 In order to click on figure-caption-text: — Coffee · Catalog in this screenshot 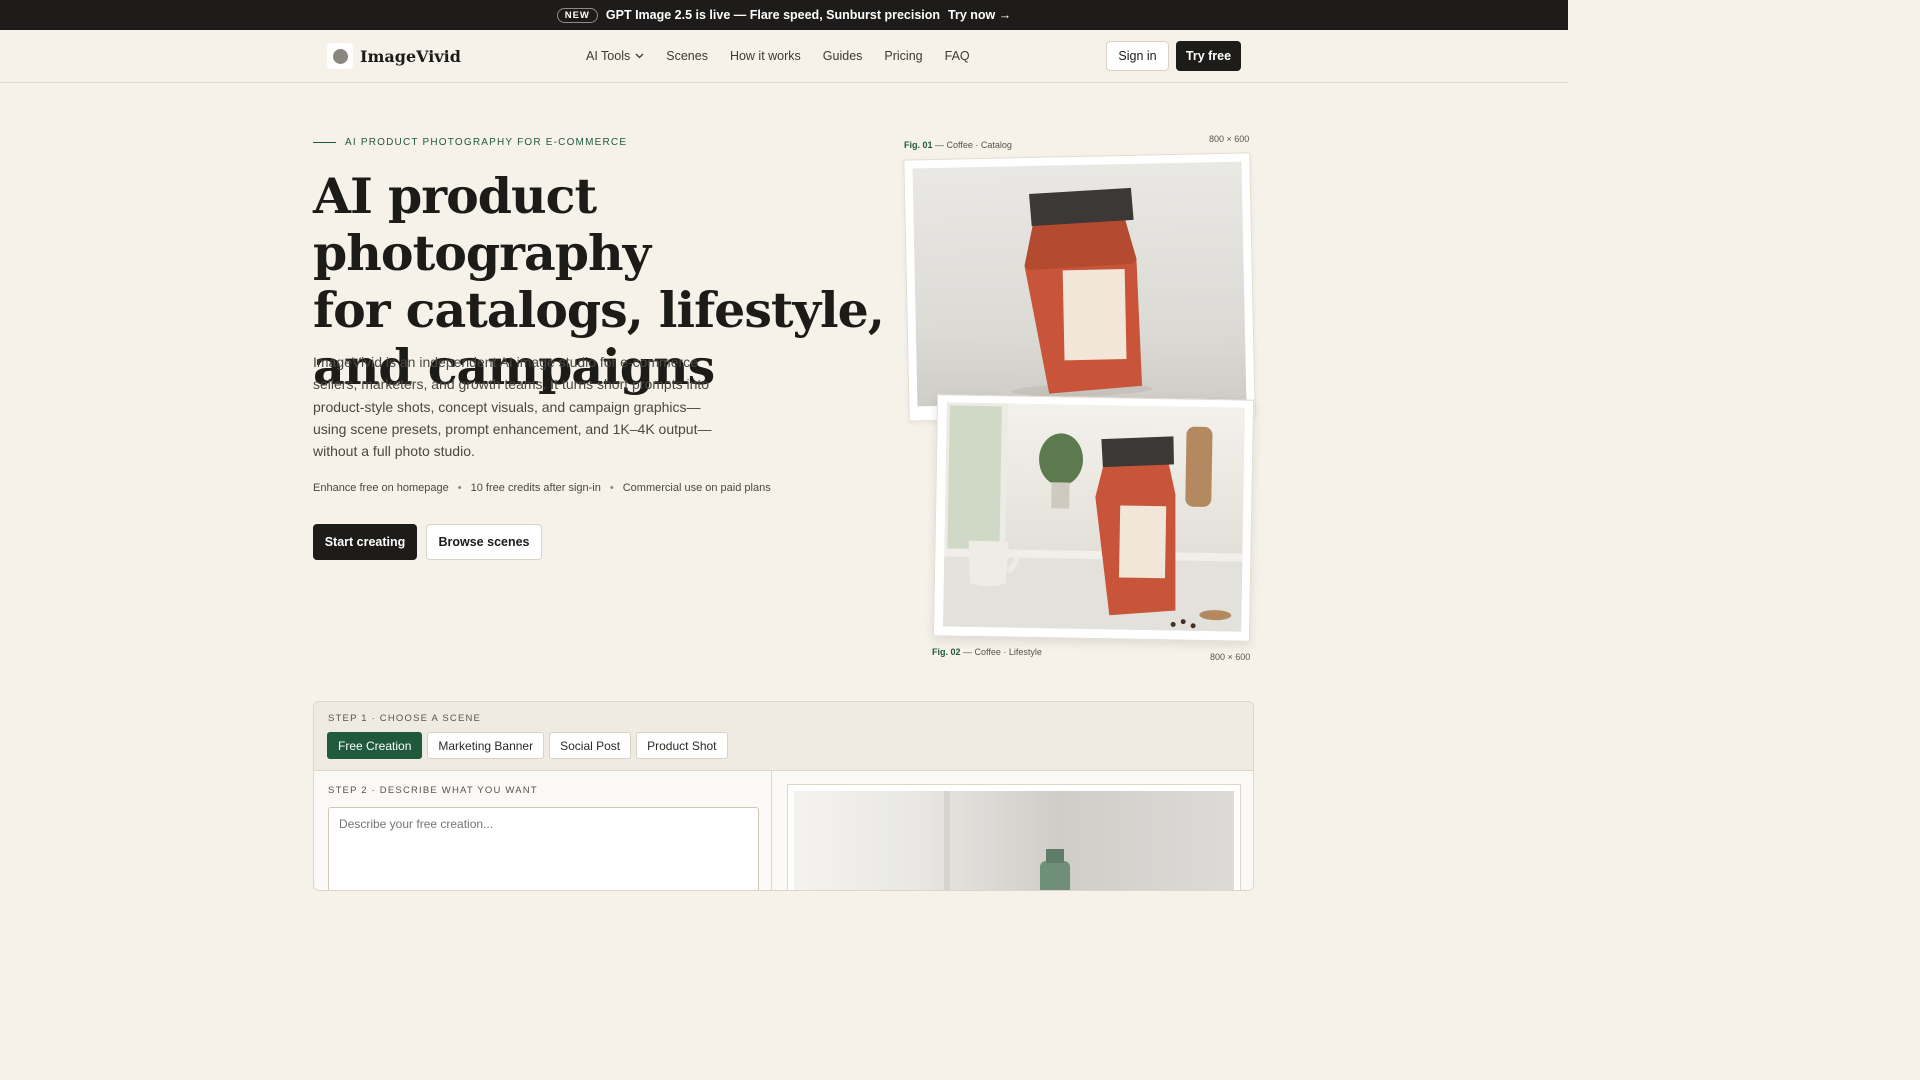, I will do `click(973, 145)`.